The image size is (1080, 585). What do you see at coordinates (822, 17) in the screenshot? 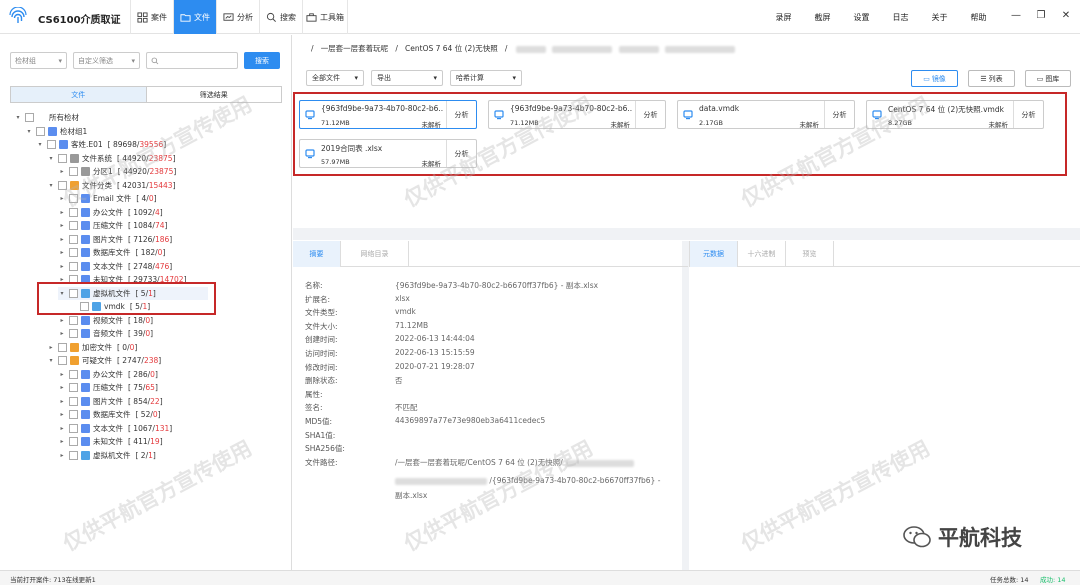
I see `menu-screenshot: 截屏` at bounding box center [822, 17].